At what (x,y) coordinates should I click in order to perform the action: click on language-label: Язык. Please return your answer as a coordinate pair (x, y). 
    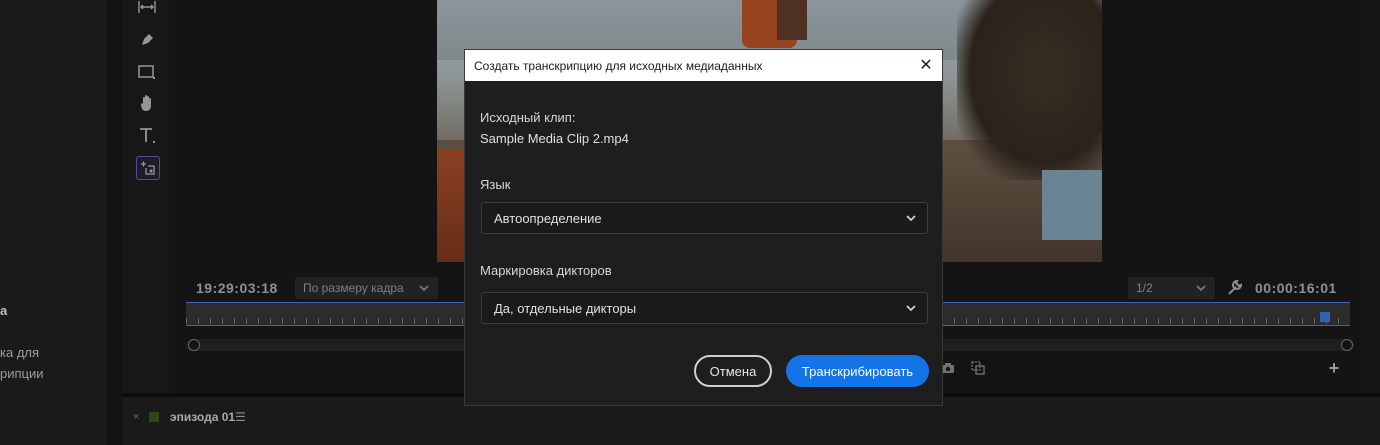
    Looking at the image, I should click on (495, 184).